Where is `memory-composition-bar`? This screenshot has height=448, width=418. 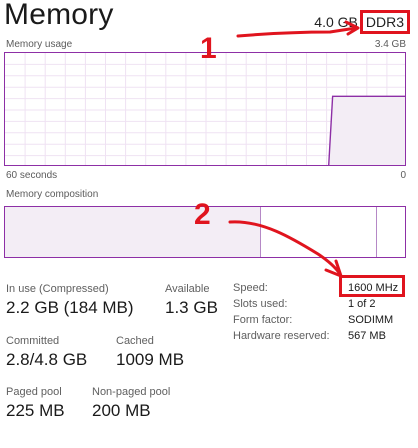
memory-composition-bar is located at coordinates (205, 232).